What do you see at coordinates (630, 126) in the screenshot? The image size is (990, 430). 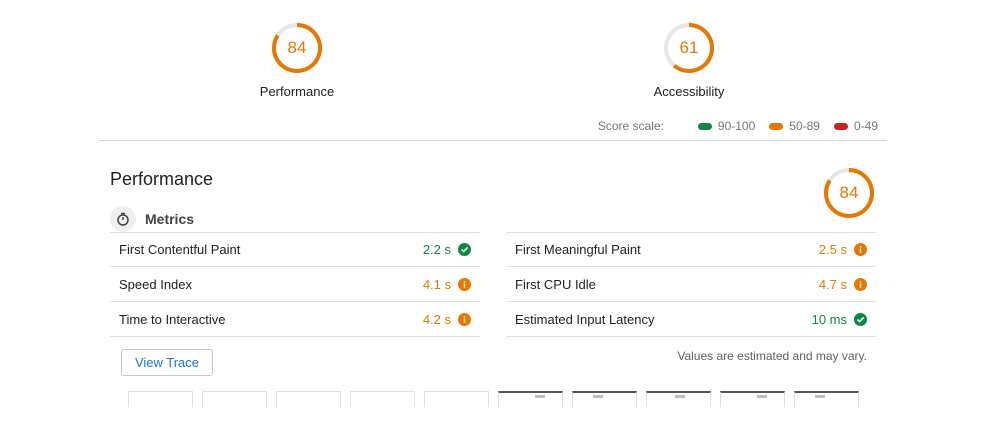 I see `score-scale-title: Score scale:` at bounding box center [630, 126].